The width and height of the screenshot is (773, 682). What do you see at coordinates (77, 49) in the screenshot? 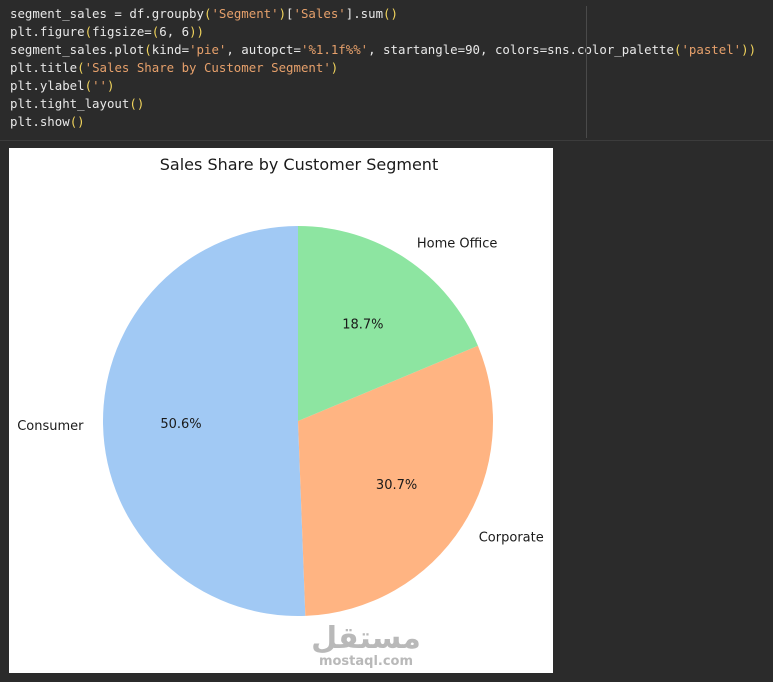
I see `code-token: segment_sales.plot` at bounding box center [77, 49].